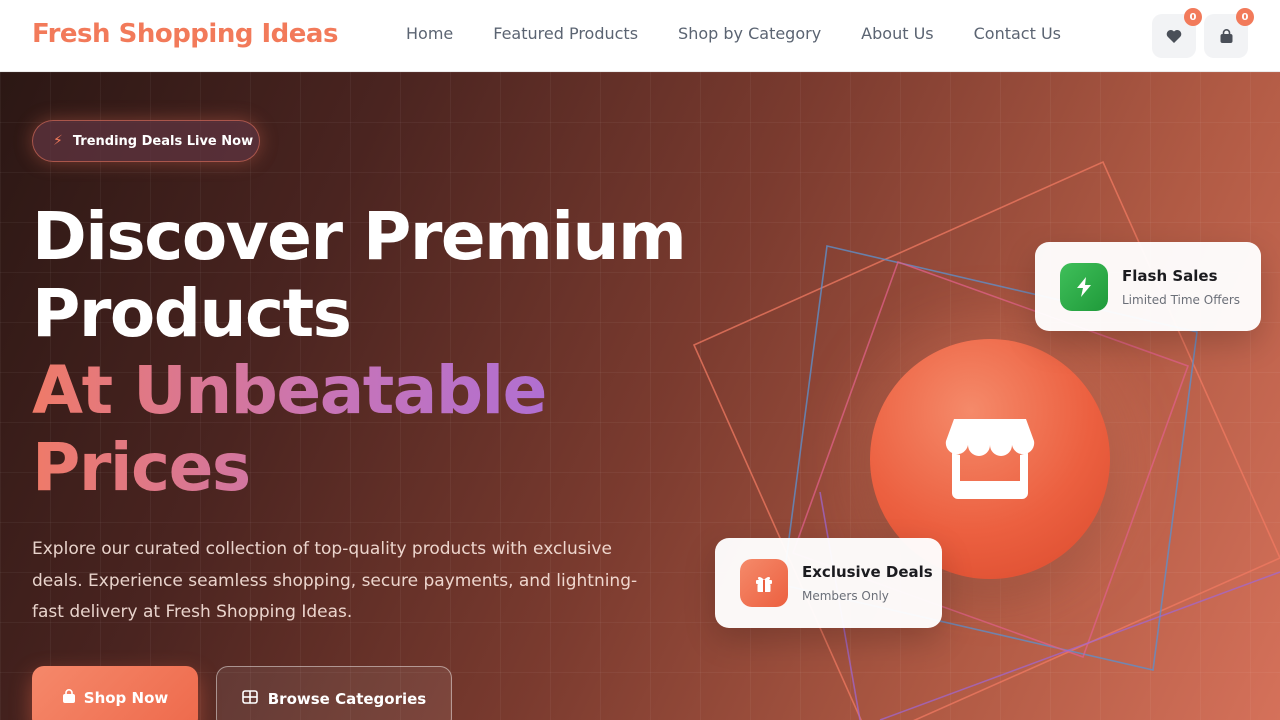 The image size is (1280, 720). Describe the element at coordinates (845, 596) in the screenshot. I see `exclusive-deals-subtitle: Members Only` at that location.